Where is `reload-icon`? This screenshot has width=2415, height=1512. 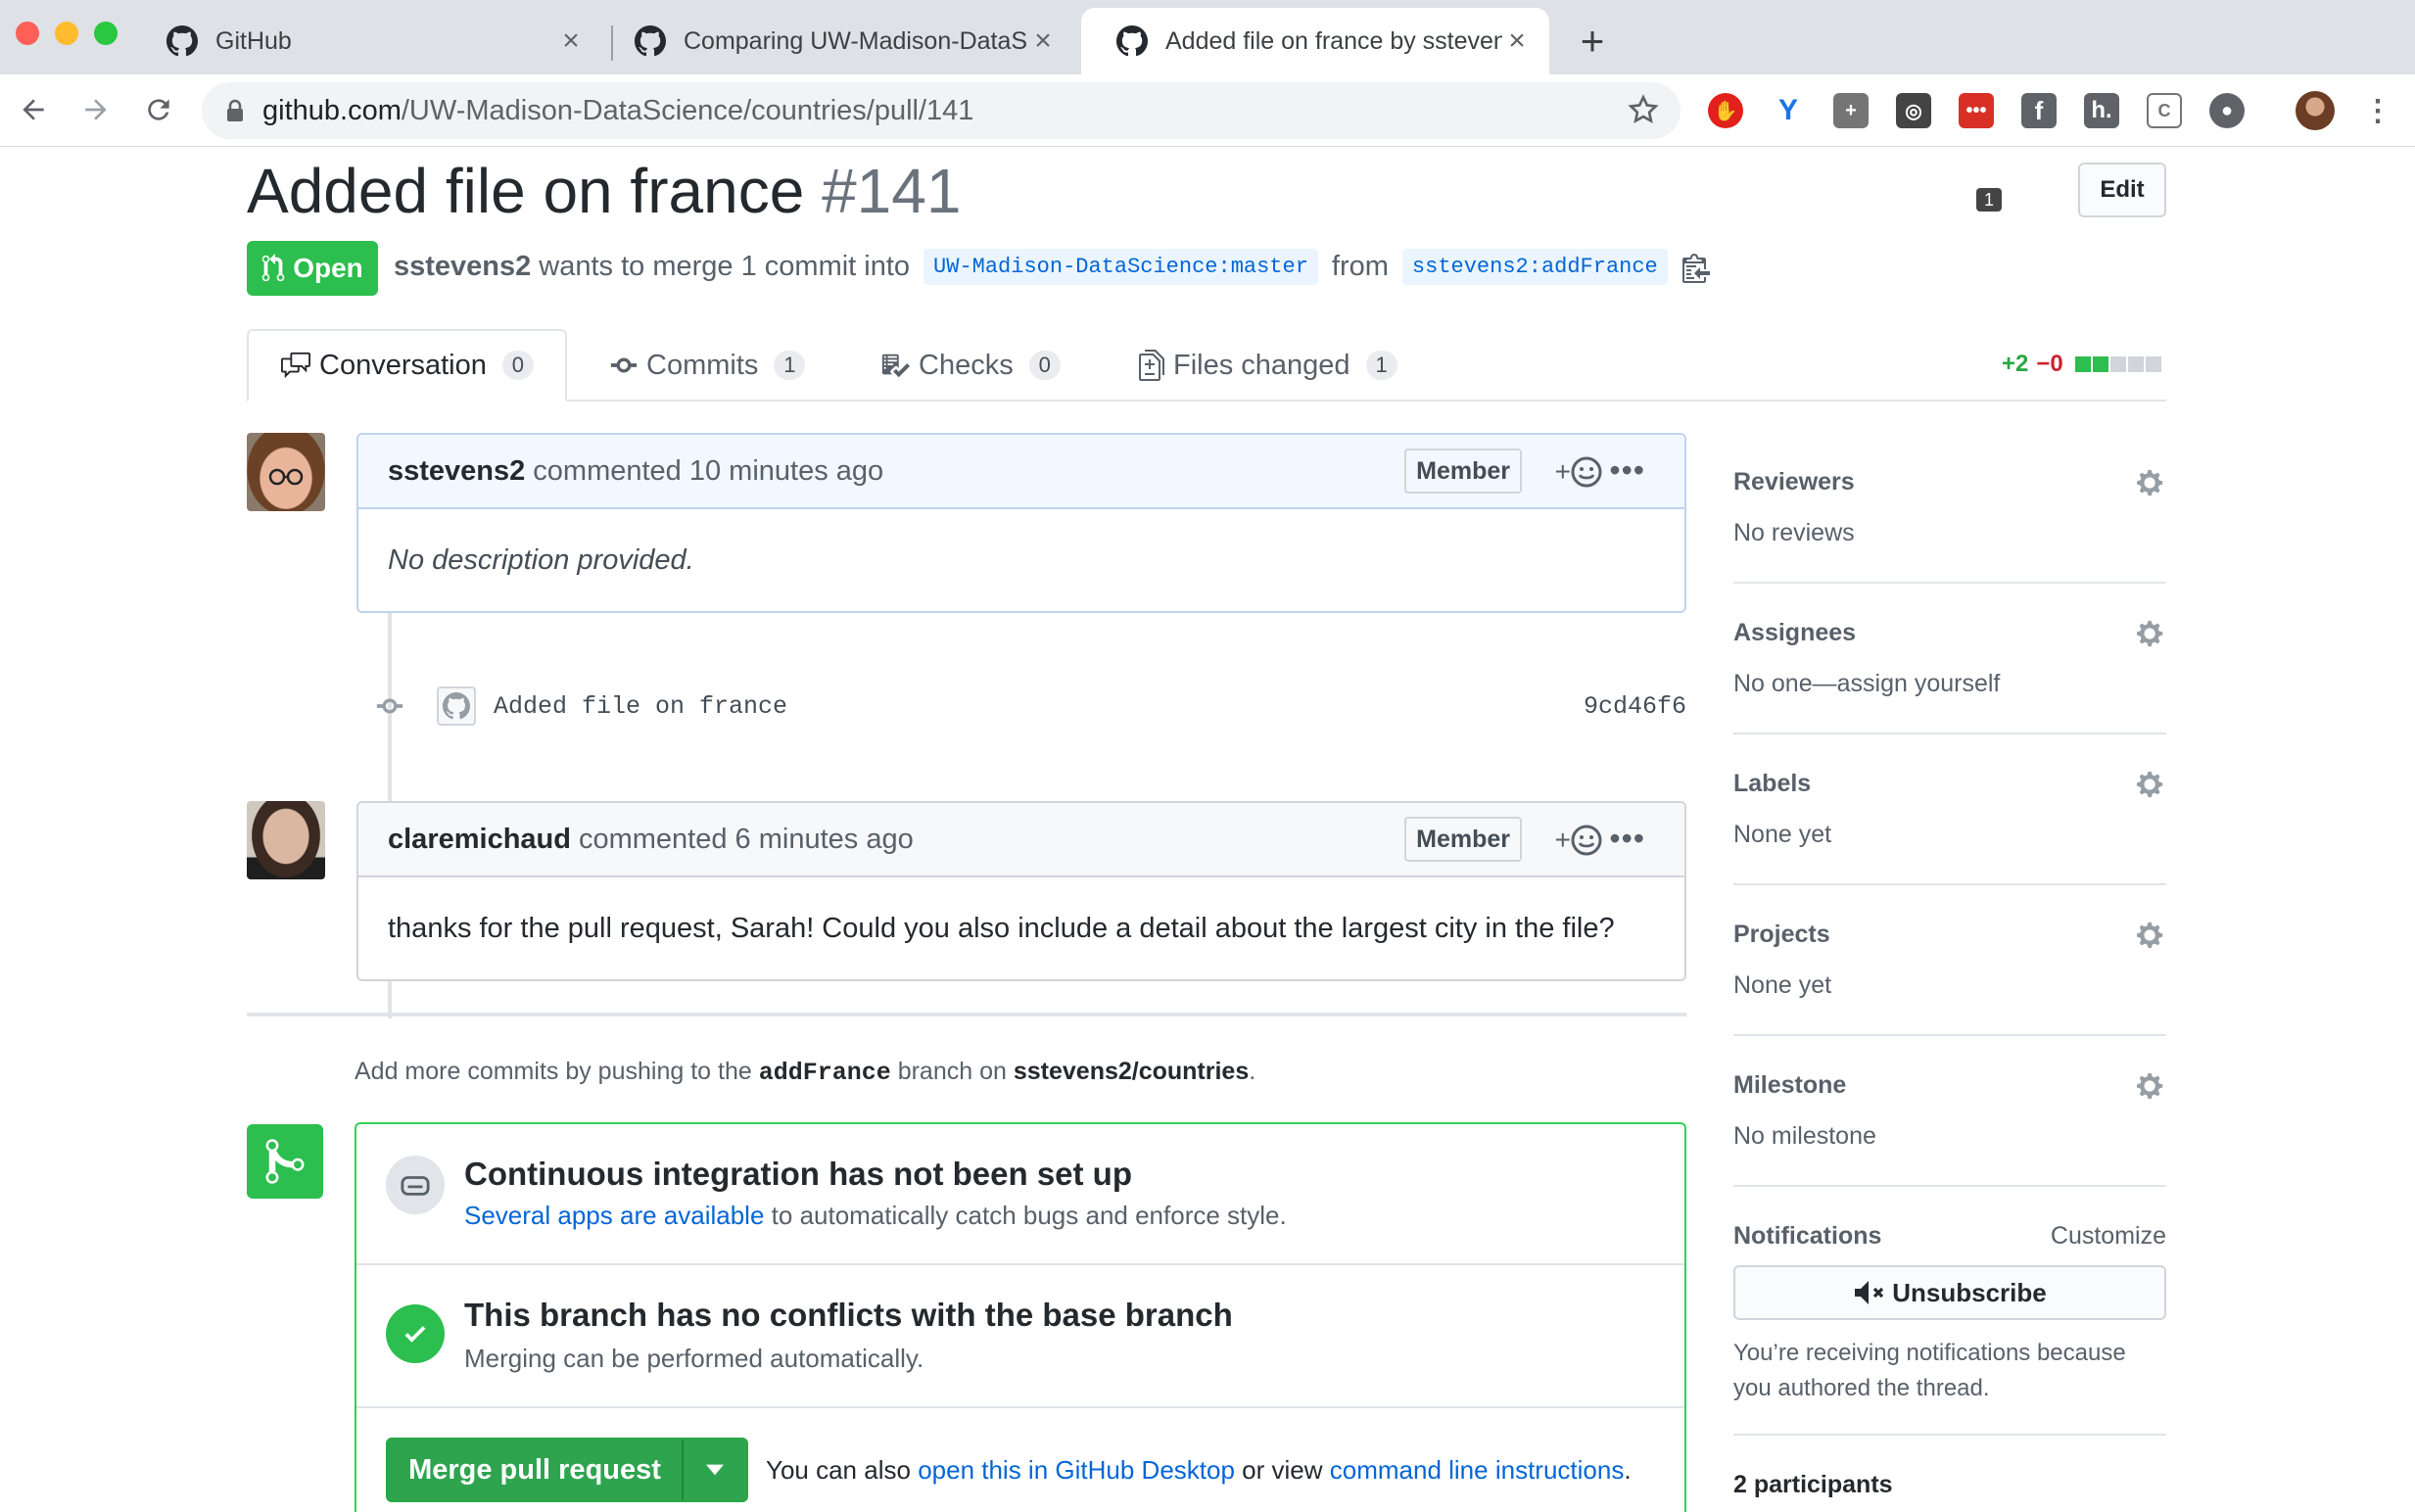
reload-icon is located at coordinates (158, 109).